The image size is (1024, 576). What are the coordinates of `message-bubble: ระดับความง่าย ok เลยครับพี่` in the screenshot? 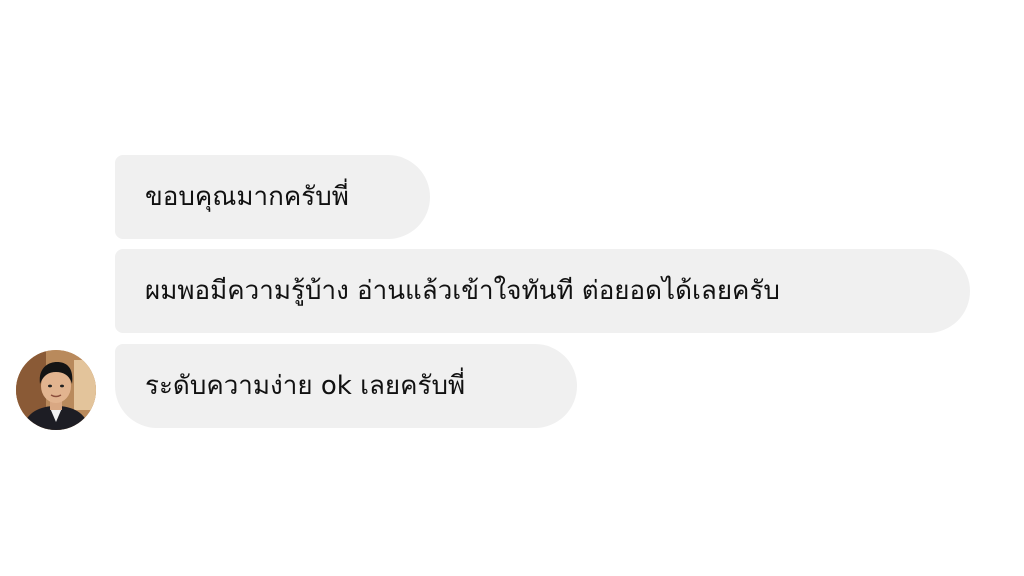 It's located at (346, 386).